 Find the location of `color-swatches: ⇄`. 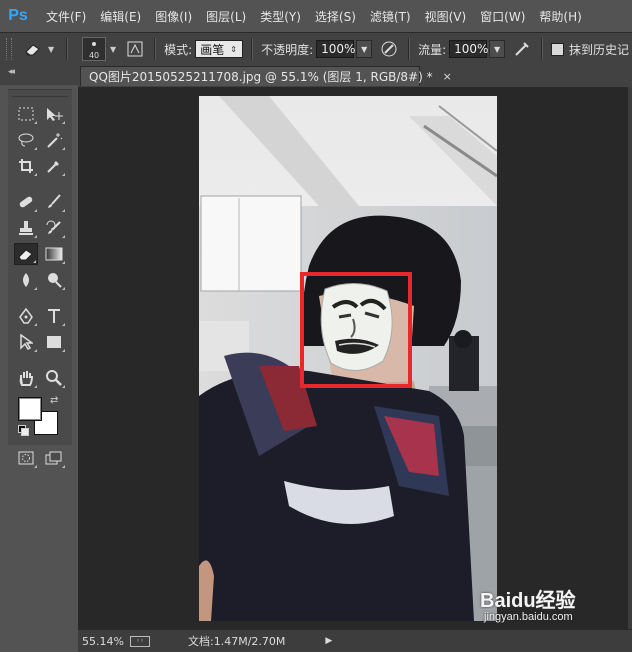

color-swatches: ⇄ is located at coordinates (40, 417).